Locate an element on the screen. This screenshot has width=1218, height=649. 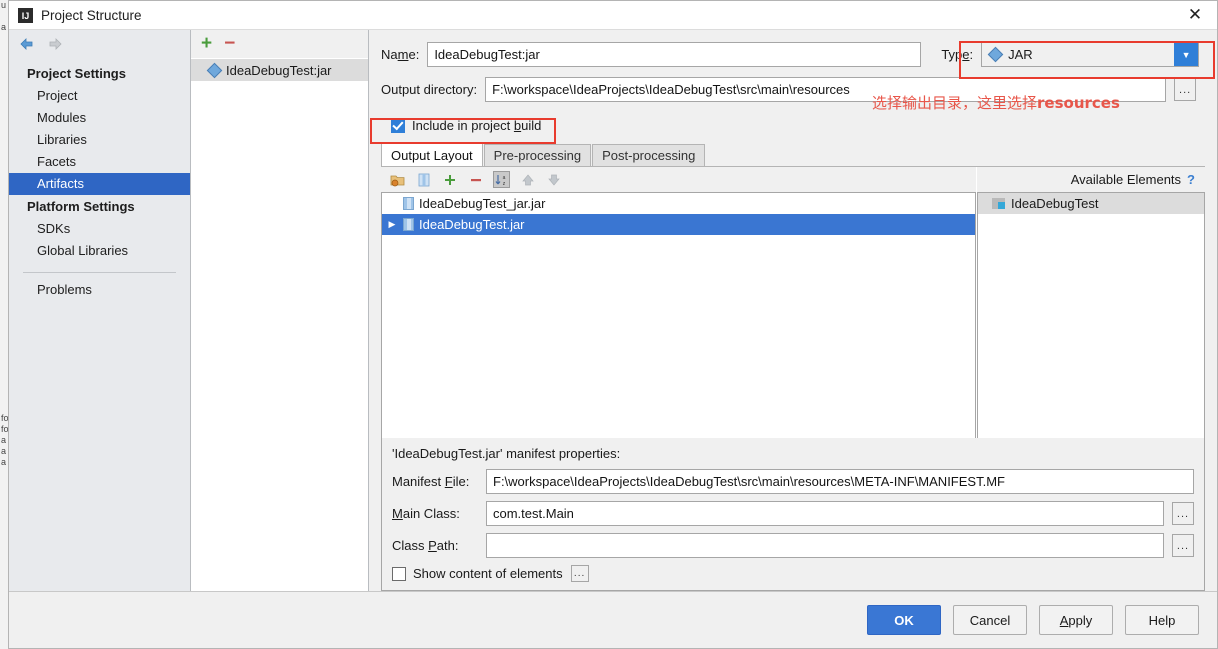
jar-type-icon is located at coordinates (995, 54).